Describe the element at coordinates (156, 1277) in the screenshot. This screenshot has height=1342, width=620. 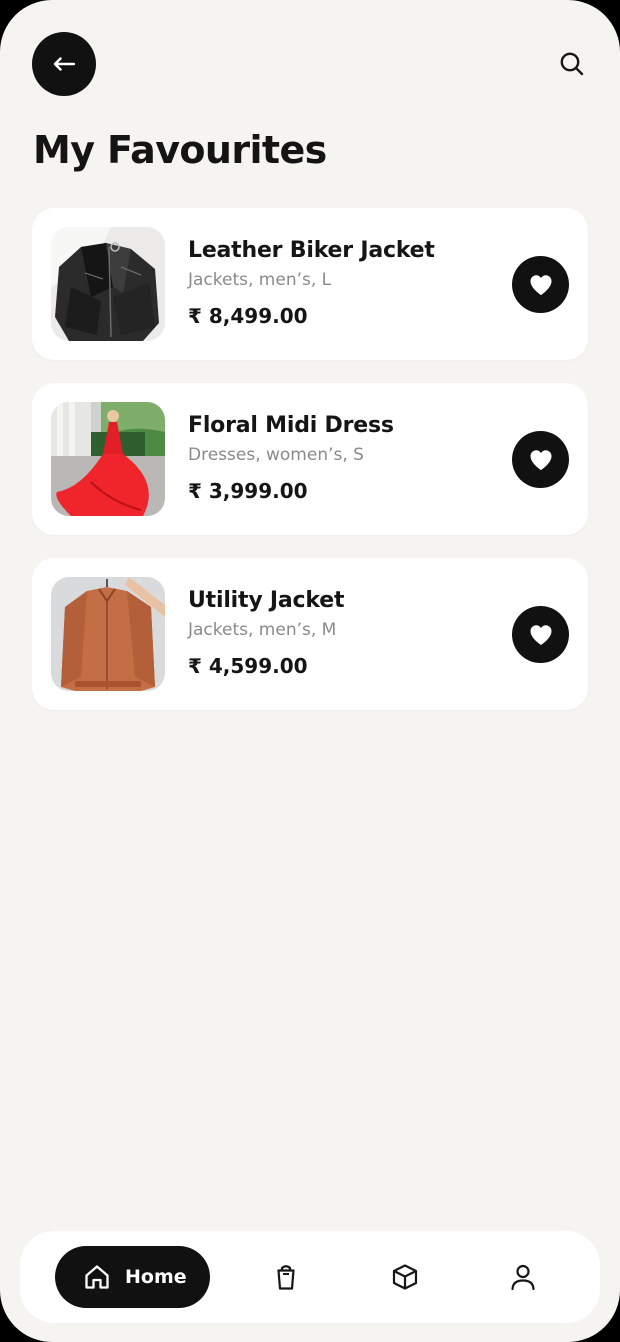
I see `nav-home-label: Home` at that location.